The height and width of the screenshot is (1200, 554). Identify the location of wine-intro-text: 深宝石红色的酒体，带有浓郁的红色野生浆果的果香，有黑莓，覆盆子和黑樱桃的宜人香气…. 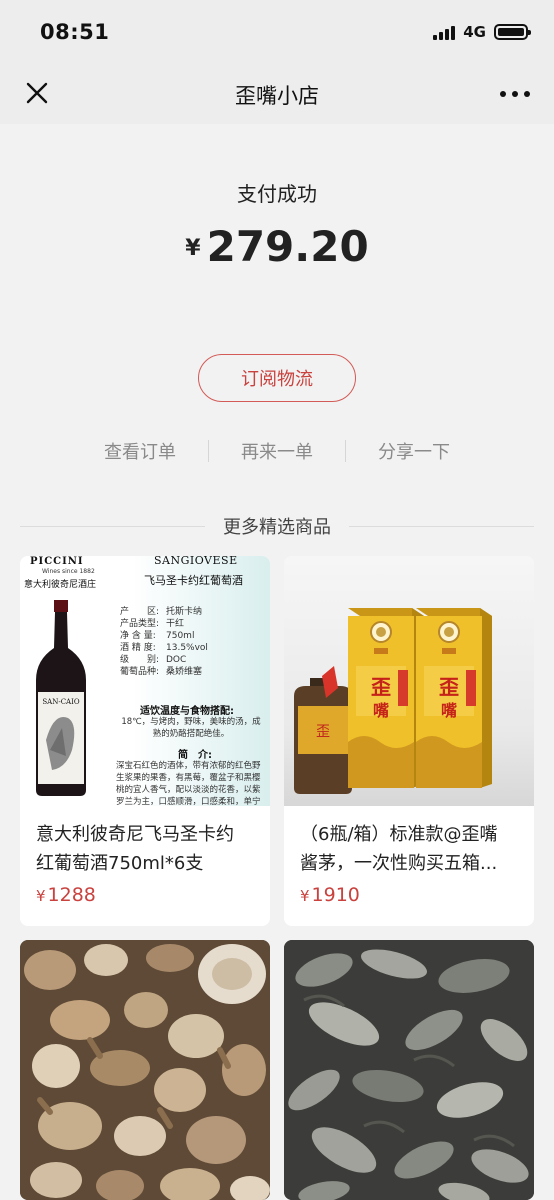
(188, 783).